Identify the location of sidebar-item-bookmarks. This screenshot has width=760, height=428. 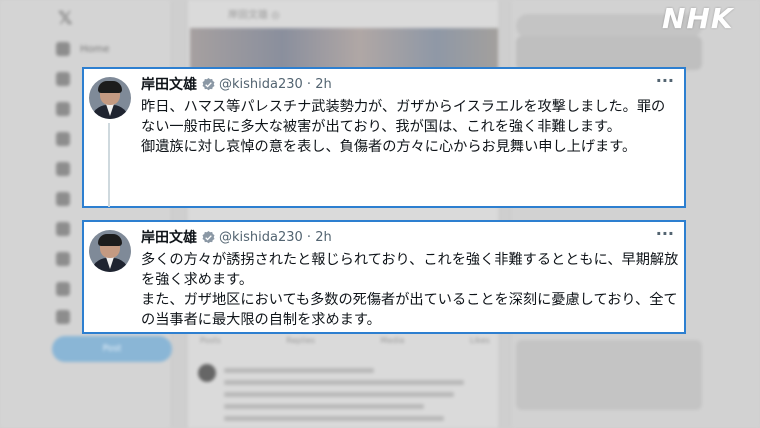
(63, 199).